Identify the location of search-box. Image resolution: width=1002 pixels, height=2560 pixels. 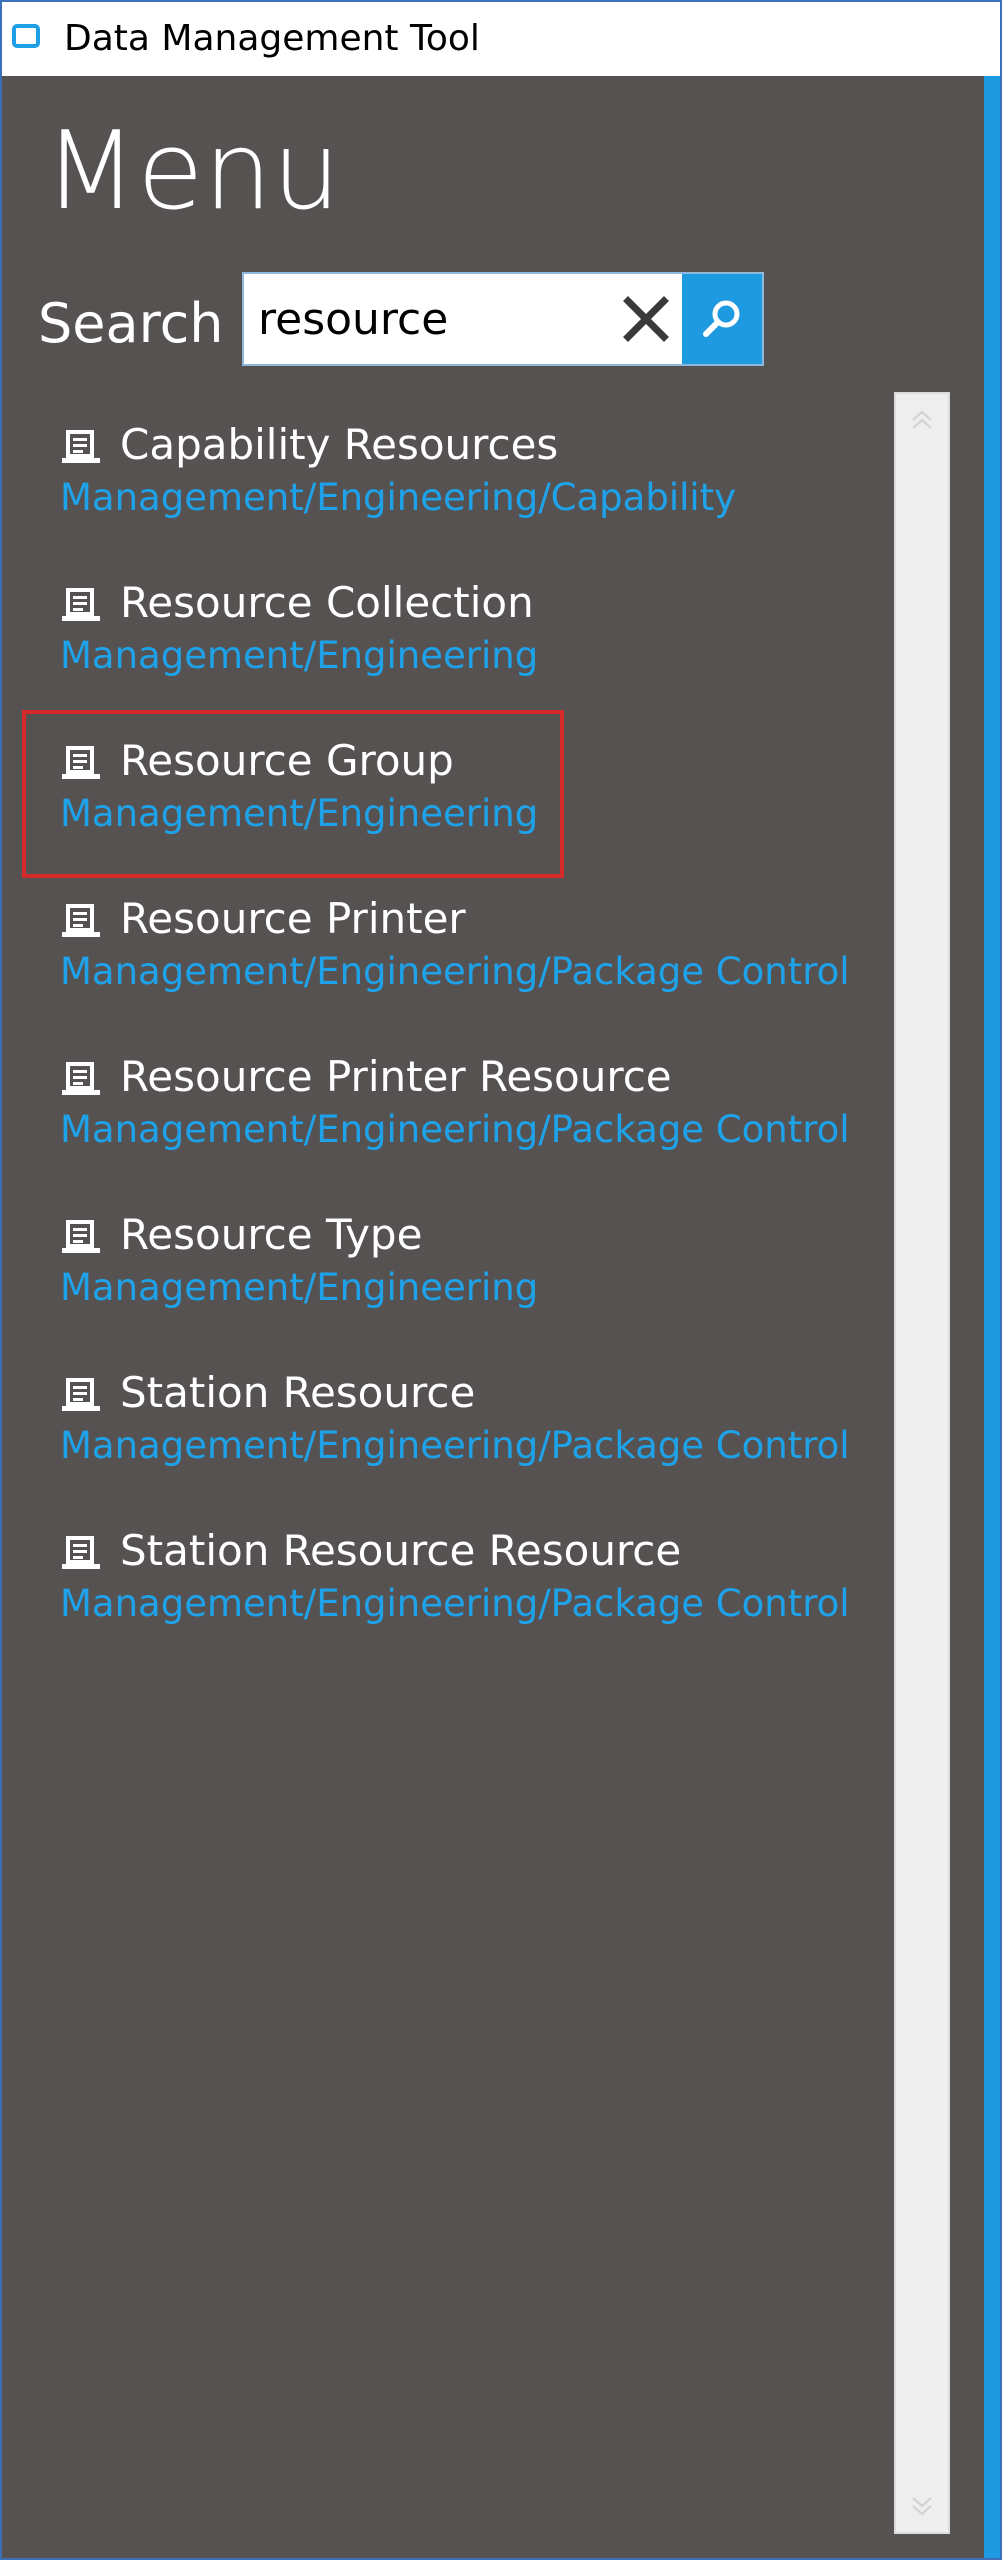
(503, 319).